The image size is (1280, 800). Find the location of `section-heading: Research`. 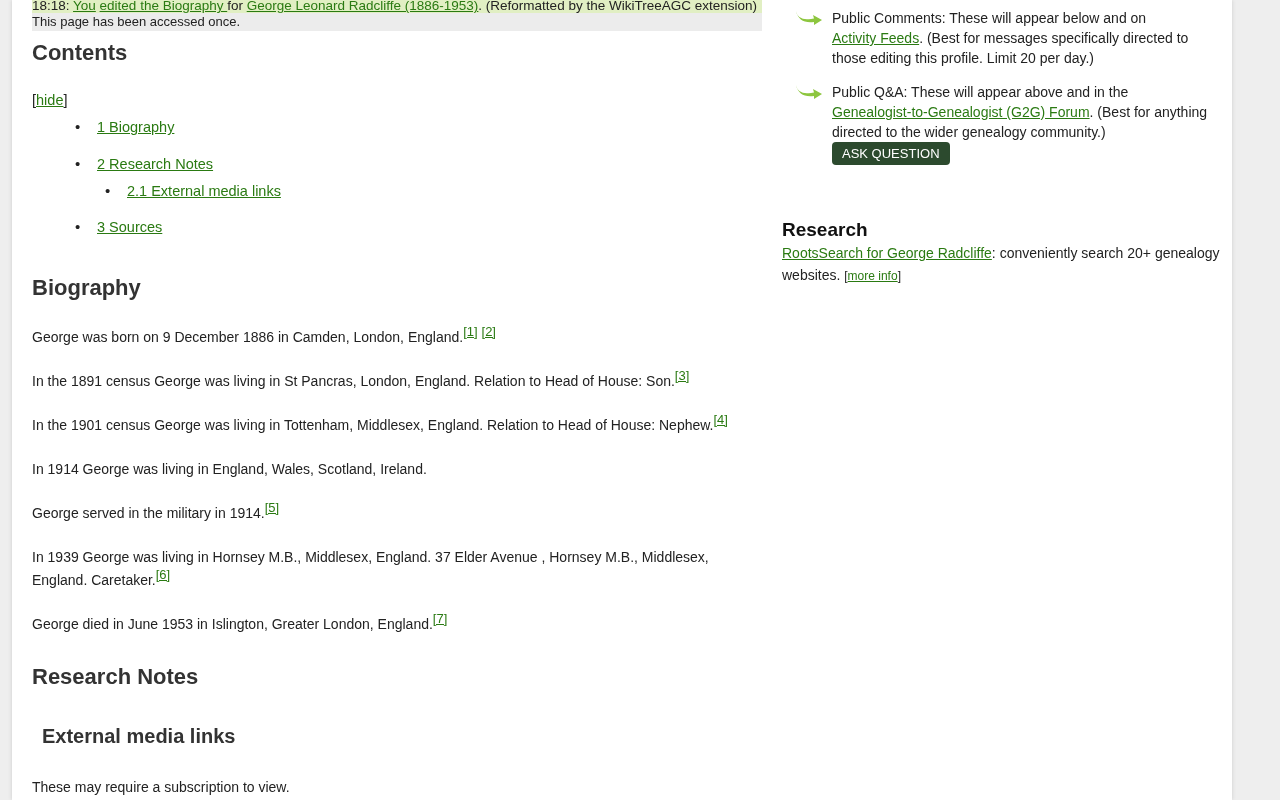

section-heading: Research is located at coordinates (825, 230).